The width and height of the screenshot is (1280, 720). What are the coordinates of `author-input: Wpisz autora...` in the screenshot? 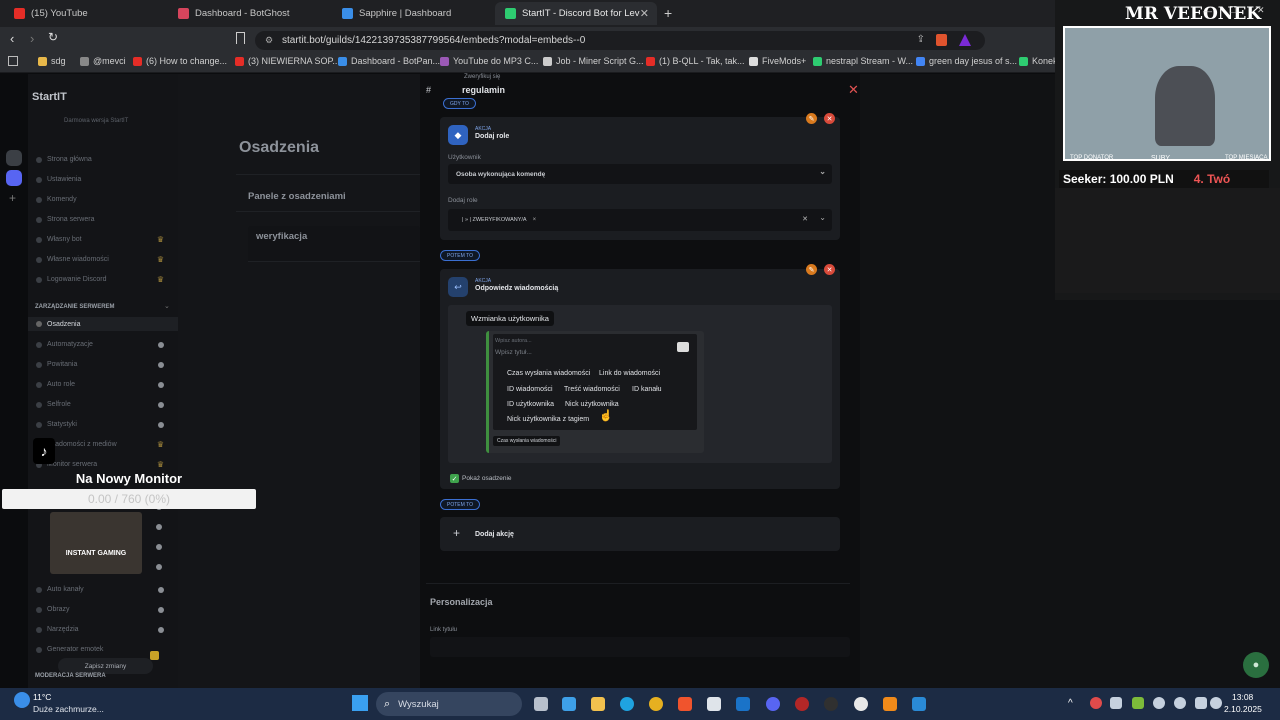 It's located at (513, 341).